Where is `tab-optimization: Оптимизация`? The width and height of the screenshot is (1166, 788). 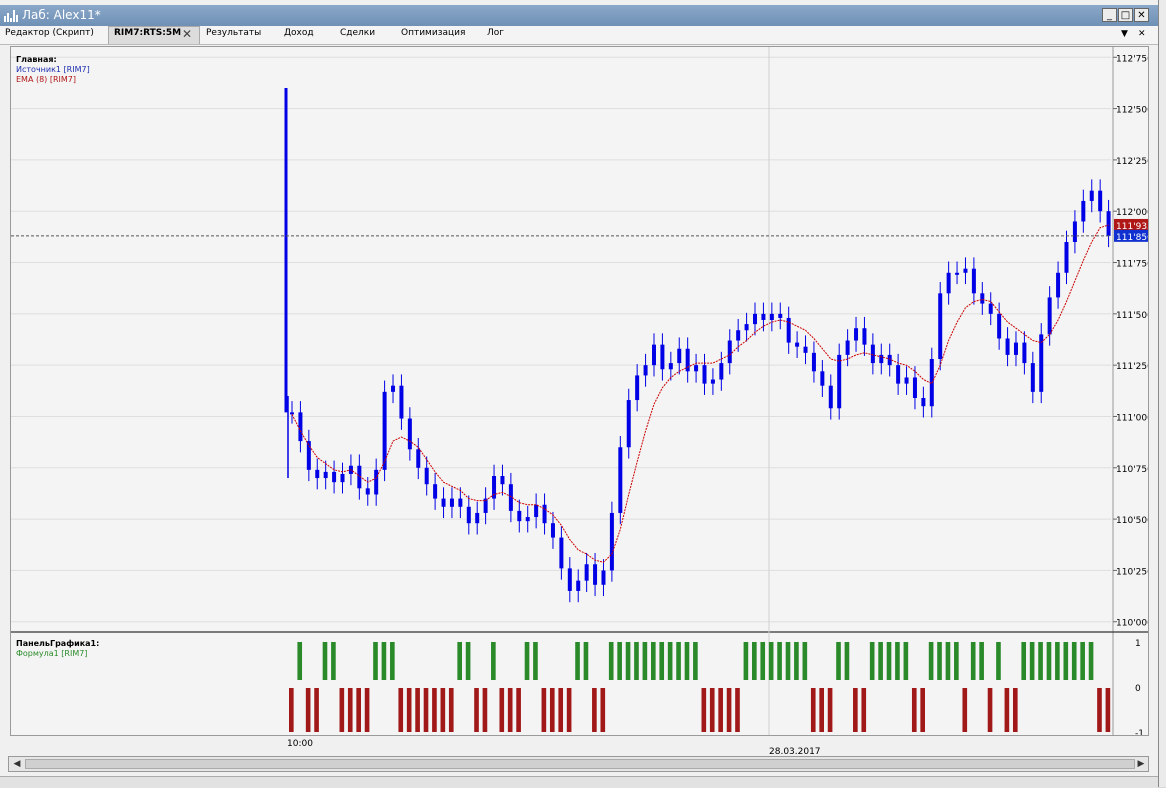
tab-optimization: Оптимизация is located at coordinates (433, 33).